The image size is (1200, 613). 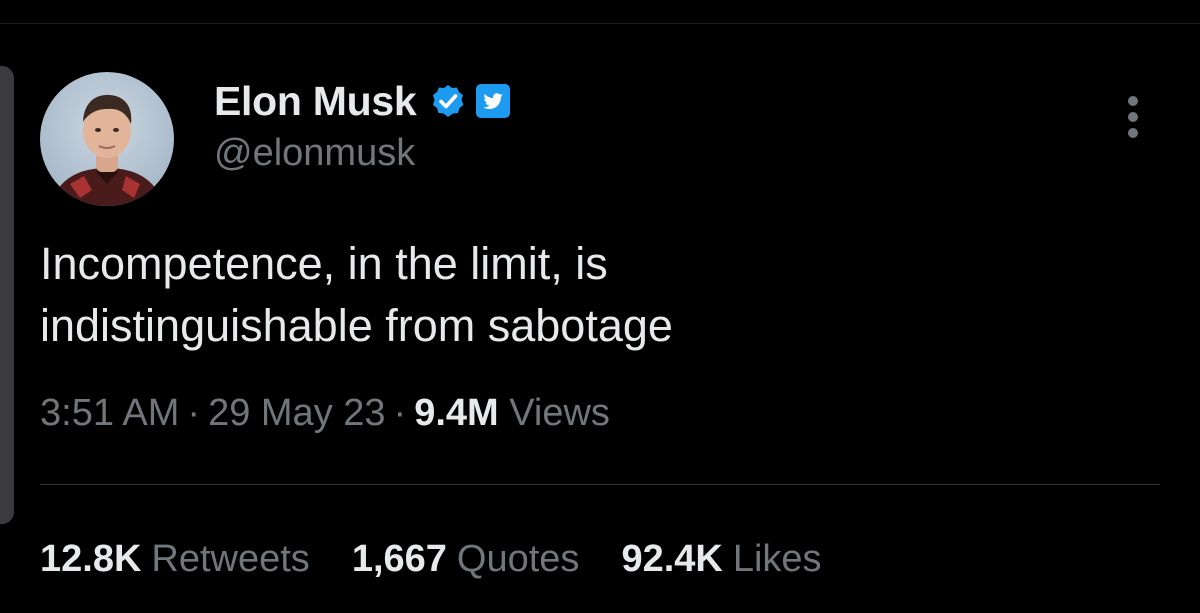 I want to click on tweet-time: 3:51 AM, so click(x=109, y=413).